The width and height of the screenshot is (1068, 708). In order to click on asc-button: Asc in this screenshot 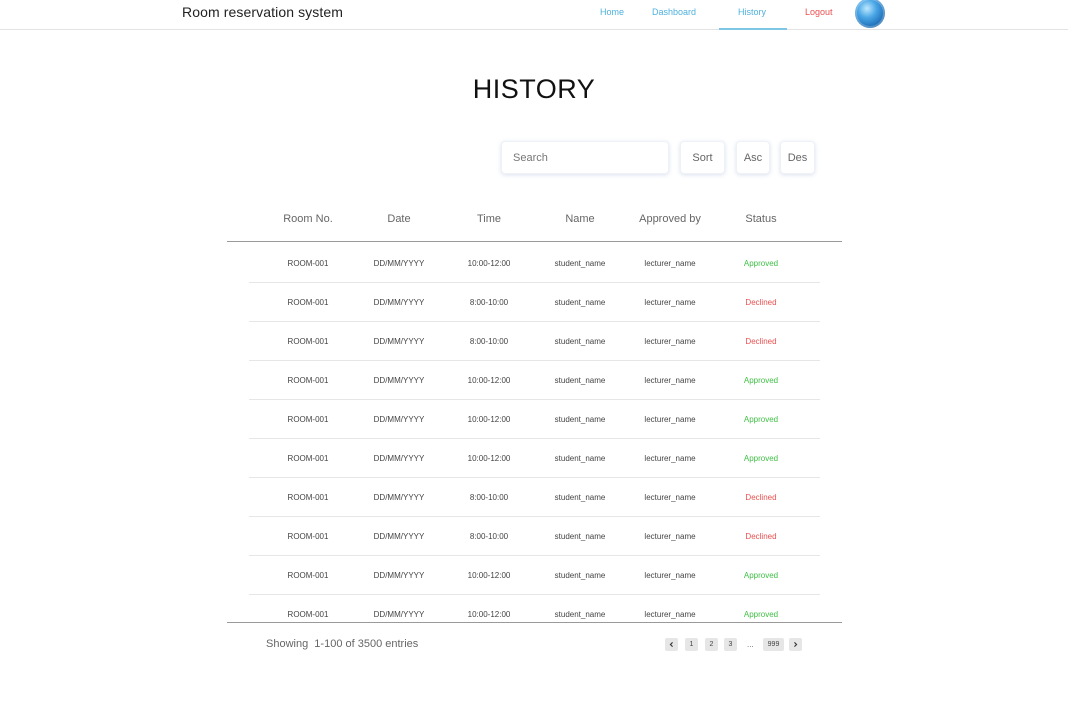, I will do `click(753, 157)`.